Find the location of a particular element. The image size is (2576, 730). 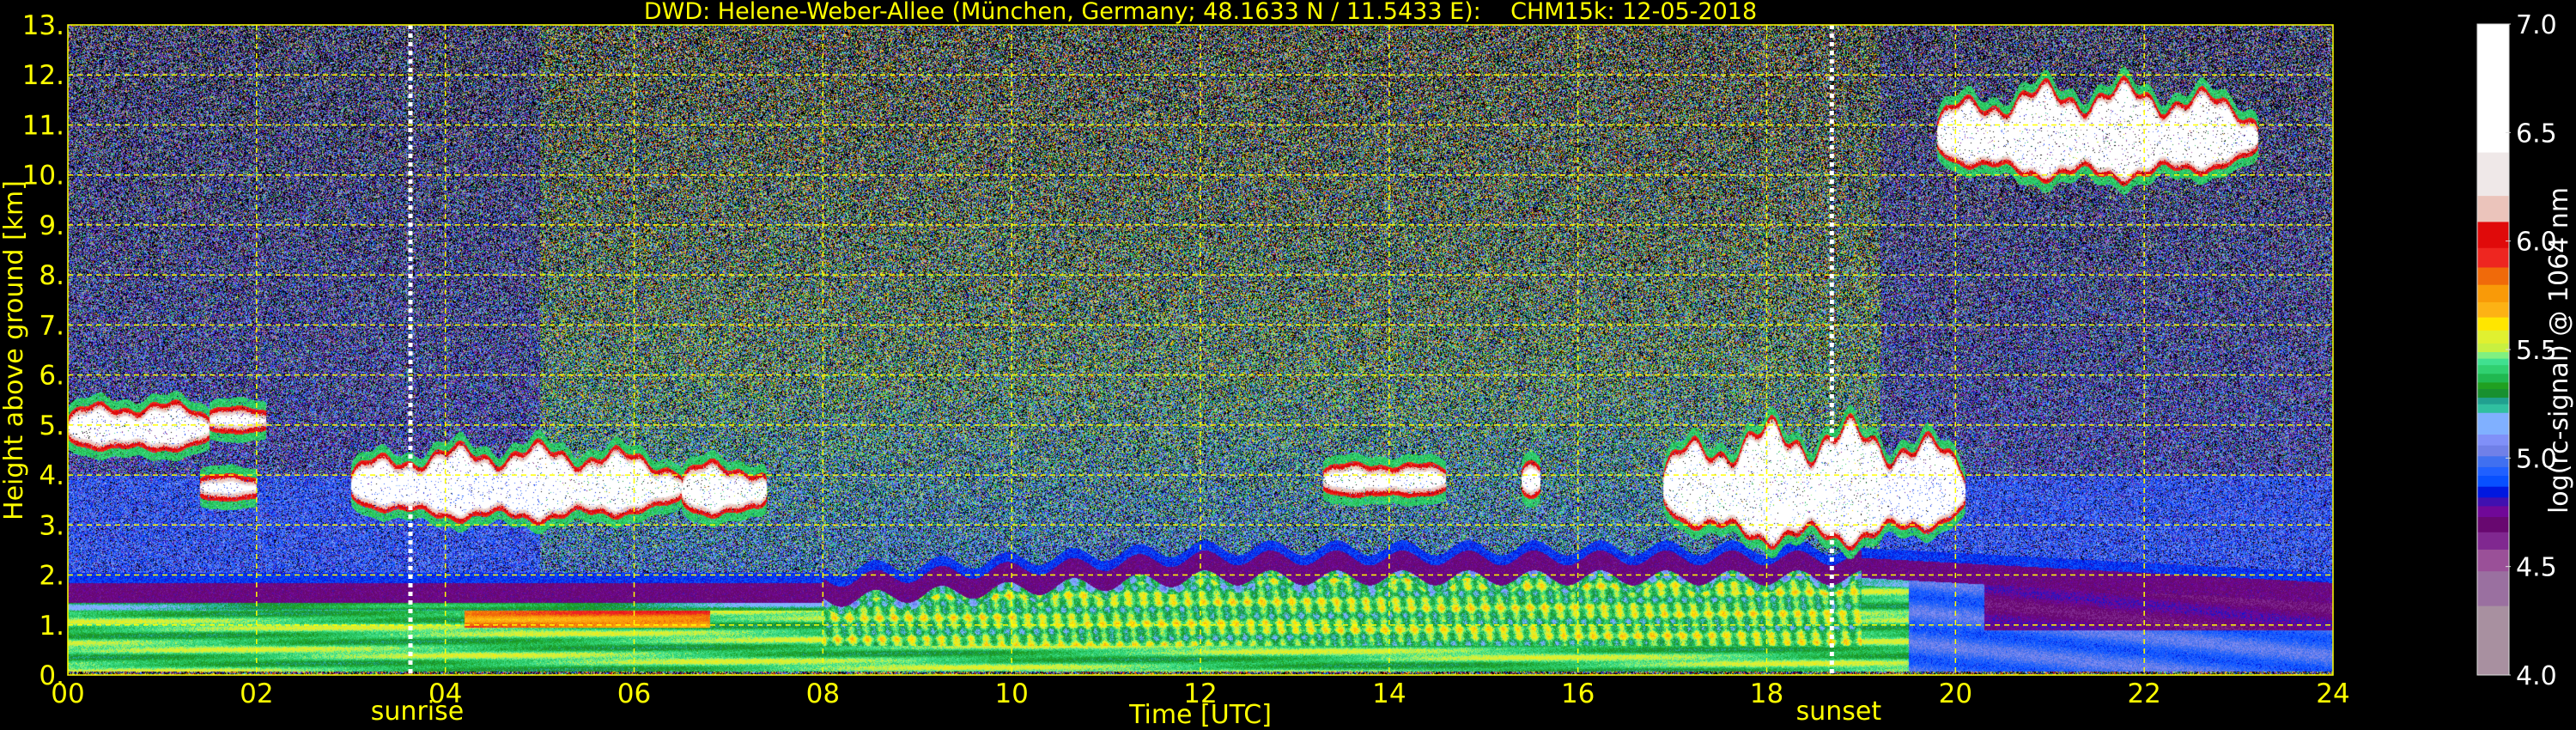

y-tick-label: 11. is located at coordinates (43, 125).